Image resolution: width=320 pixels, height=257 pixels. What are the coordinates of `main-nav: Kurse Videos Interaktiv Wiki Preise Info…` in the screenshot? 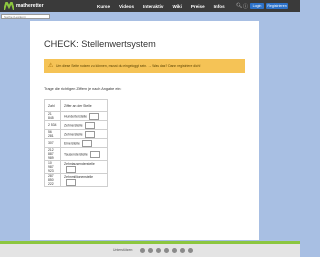 It's located at (161, 6).